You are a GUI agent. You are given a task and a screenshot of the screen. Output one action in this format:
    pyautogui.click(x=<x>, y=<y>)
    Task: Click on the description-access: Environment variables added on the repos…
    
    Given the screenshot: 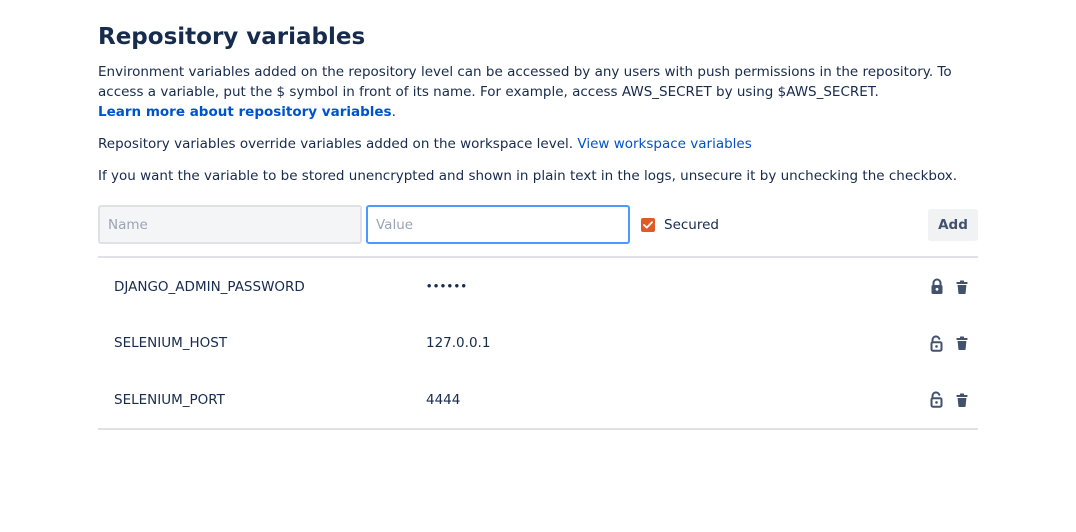 What is the action you would take?
    pyautogui.click(x=538, y=92)
    